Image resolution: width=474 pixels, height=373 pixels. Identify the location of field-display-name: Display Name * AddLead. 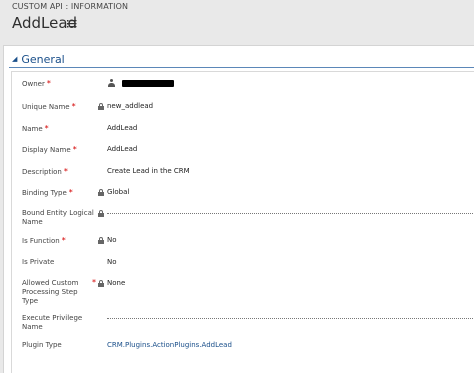
(243, 152).